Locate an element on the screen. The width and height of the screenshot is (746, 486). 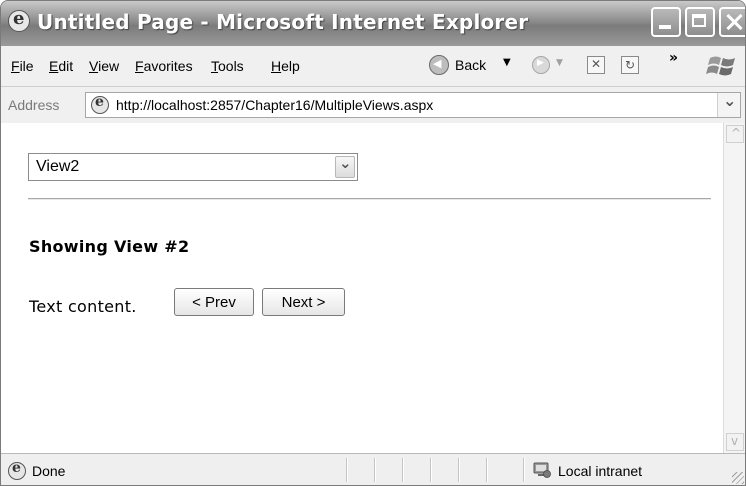
view-select: View2 is located at coordinates (193, 167).